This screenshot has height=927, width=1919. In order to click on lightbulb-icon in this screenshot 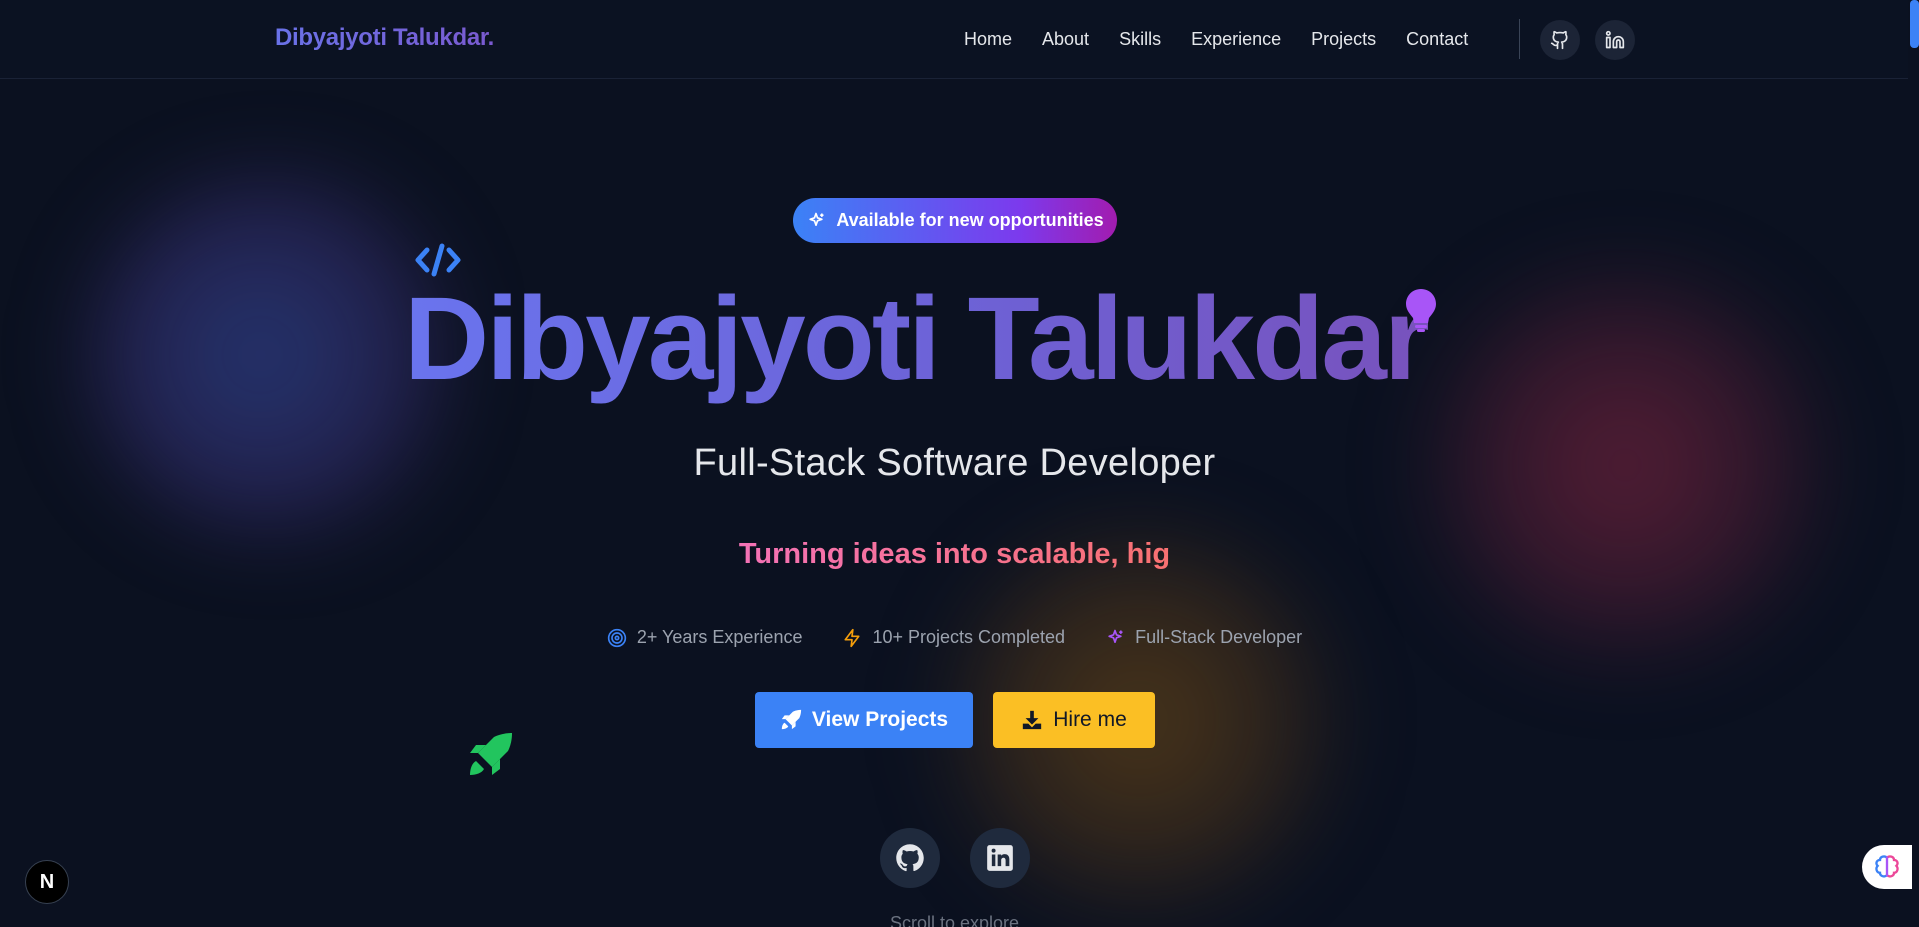, I will do `click(1421, 310)`.